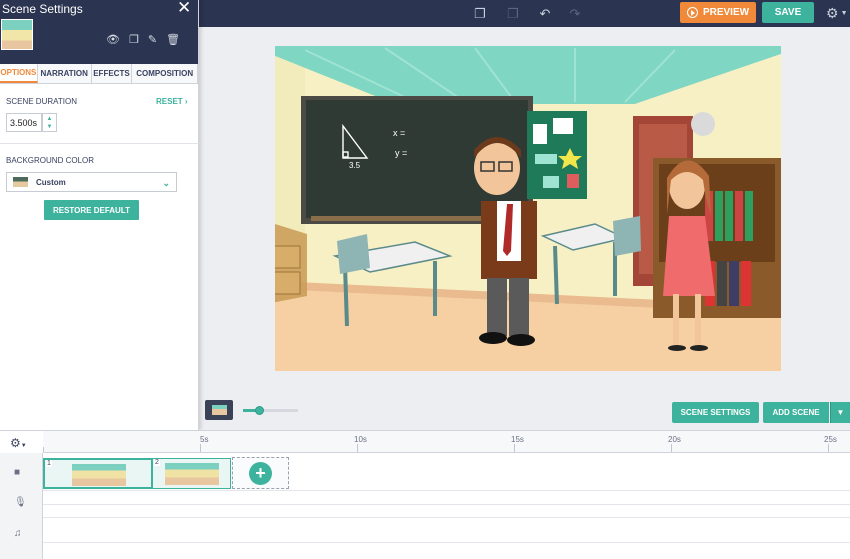 Image resolution: width=850 pixels, height=559 pixels. I want to click on image-icon, so click(219, 410).